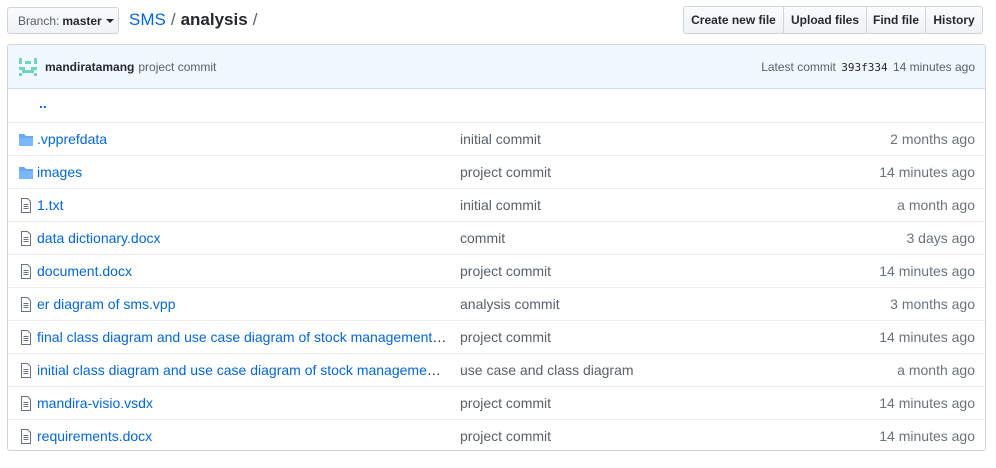 The width and height of the screenshot is (996, 468). I want to click on parent-directory-link: .., so click(43, 103).